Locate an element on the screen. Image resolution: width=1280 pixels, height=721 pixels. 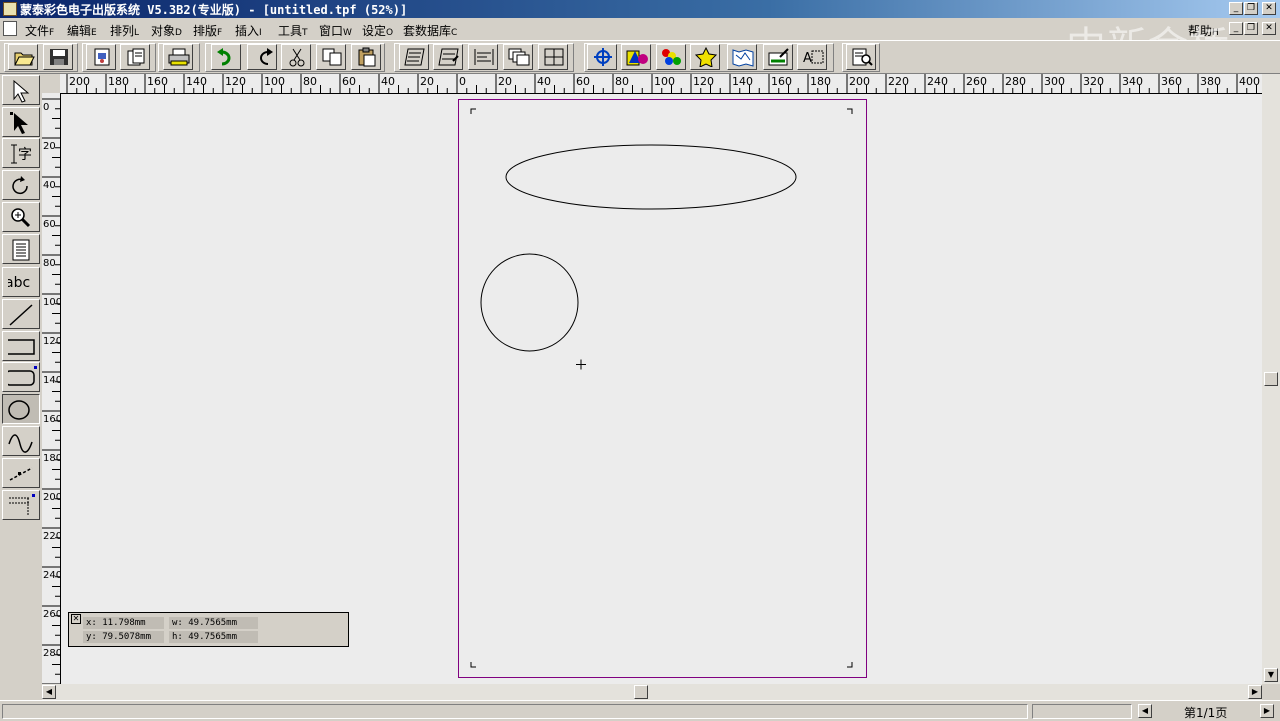
vertical-scrollbar: ▼ is located at coordinates (1271, 379).